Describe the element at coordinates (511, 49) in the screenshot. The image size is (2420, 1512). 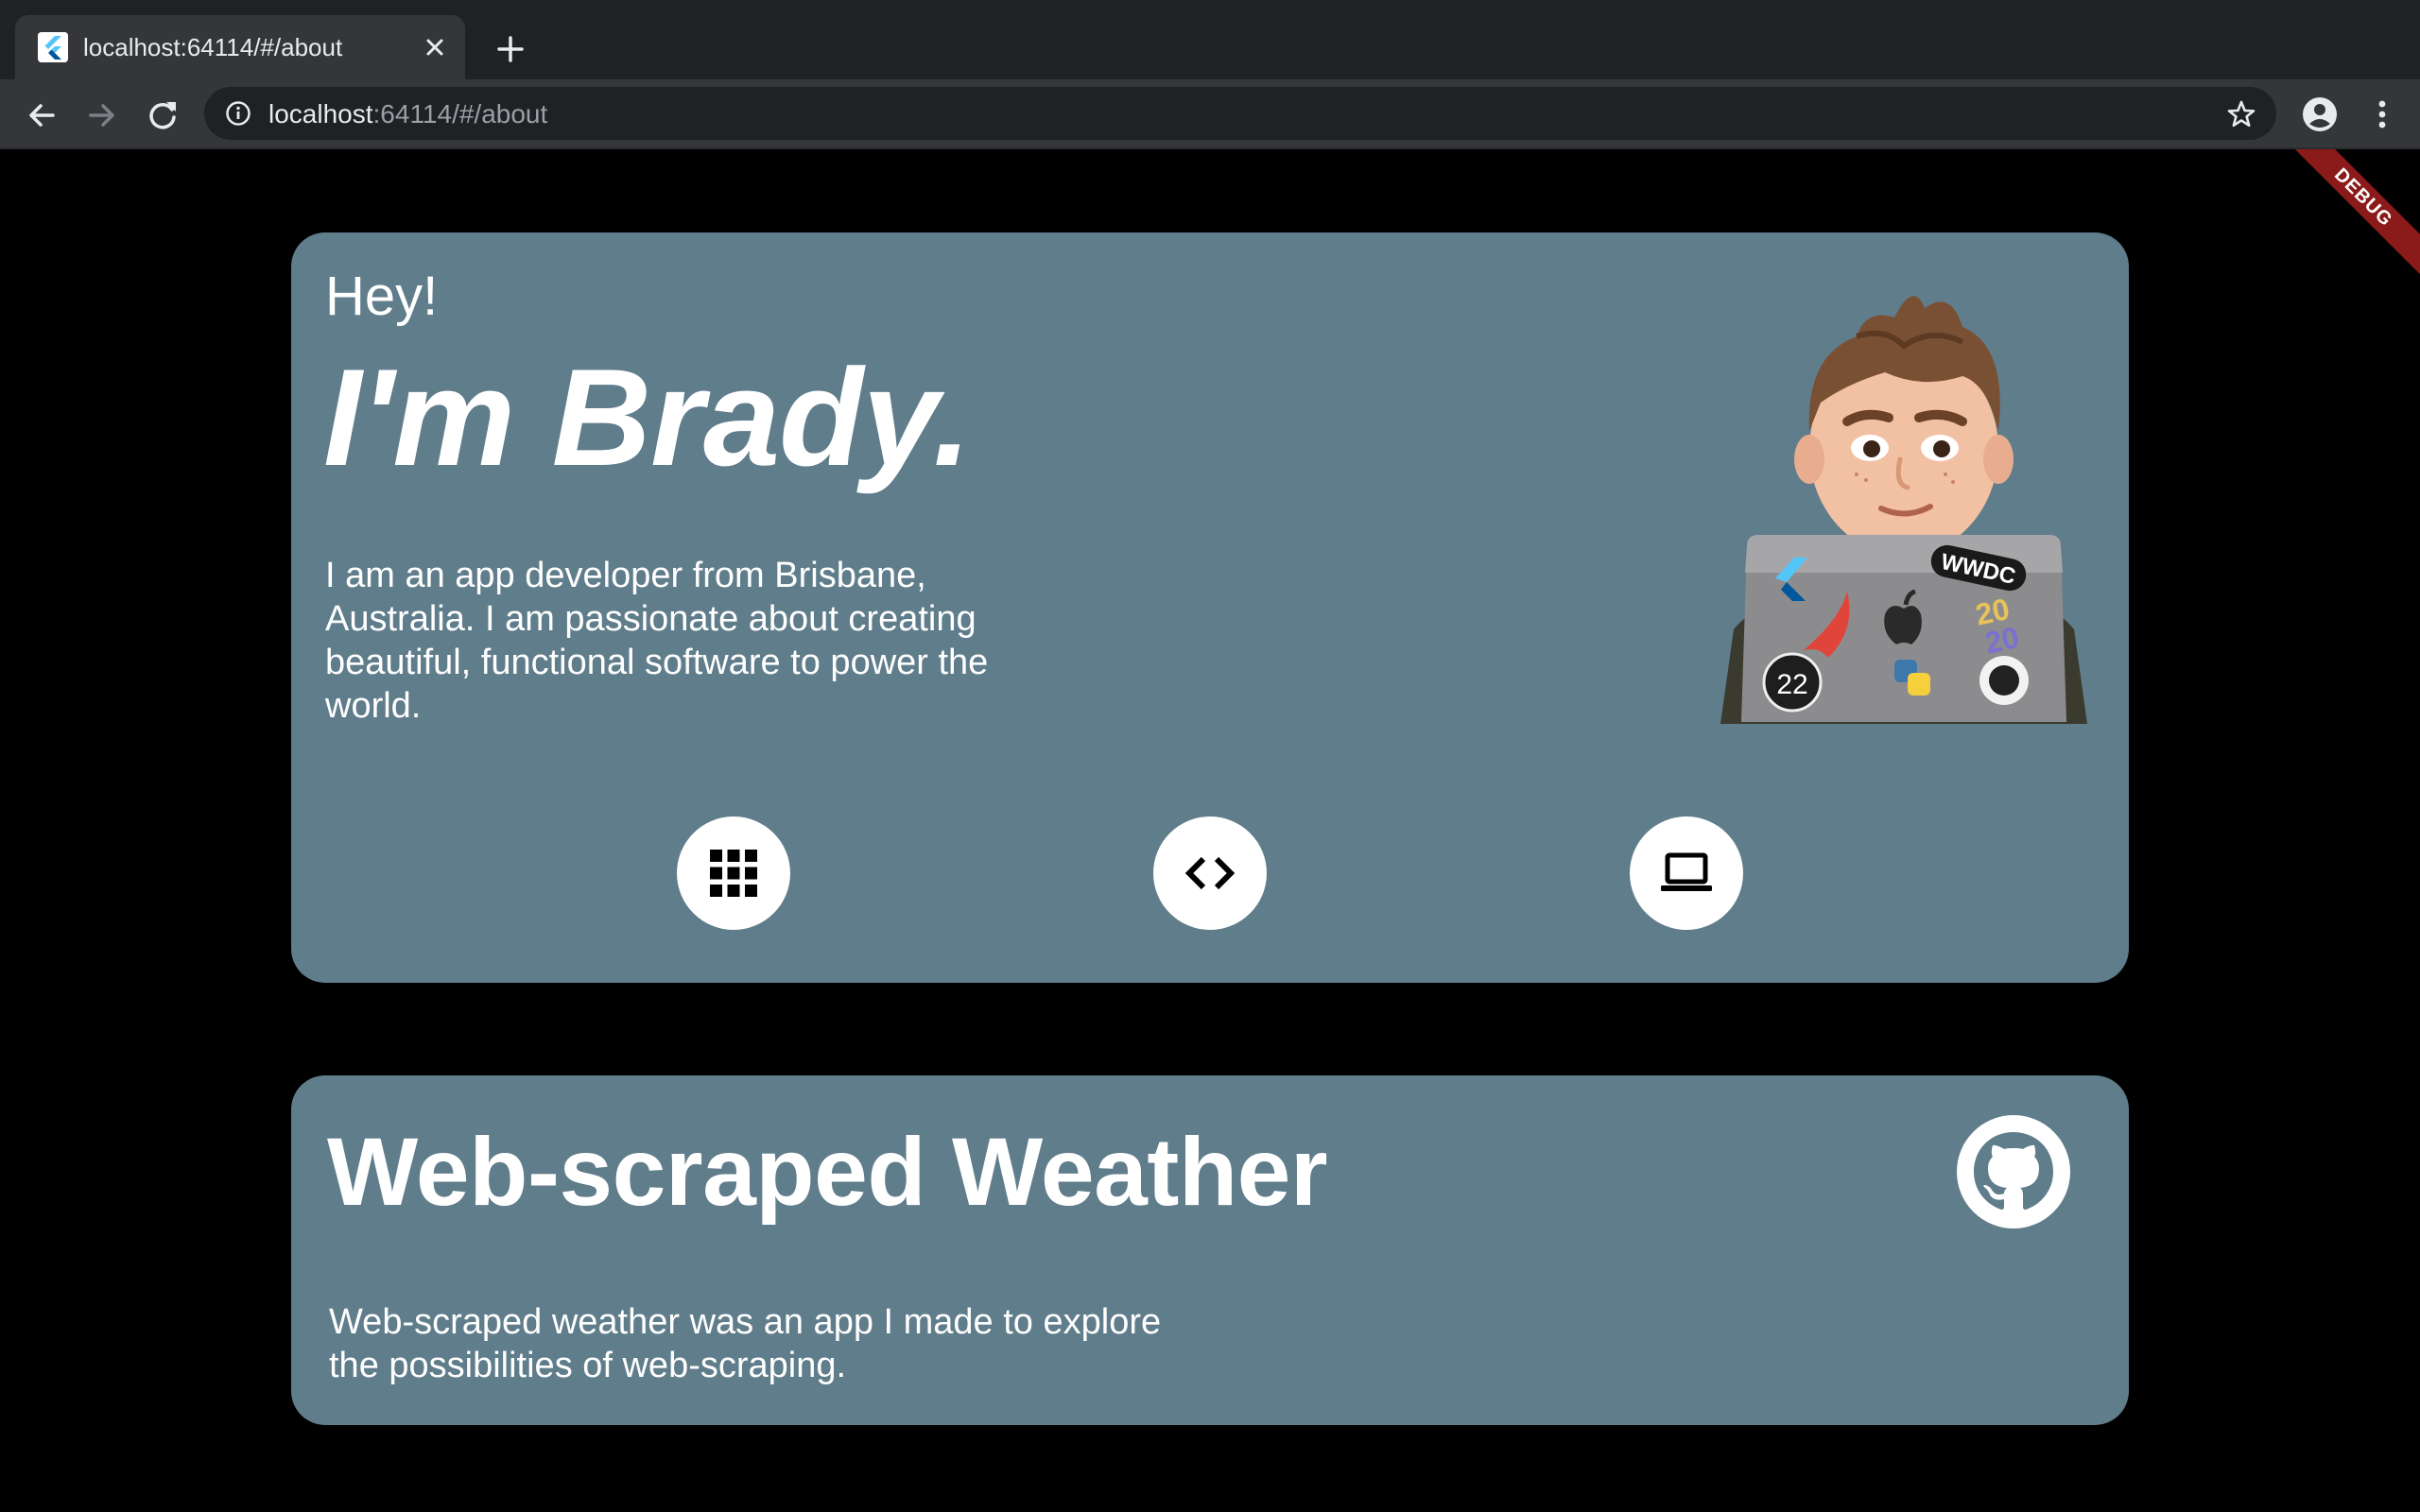
I see `new-tab-icon` at that location.